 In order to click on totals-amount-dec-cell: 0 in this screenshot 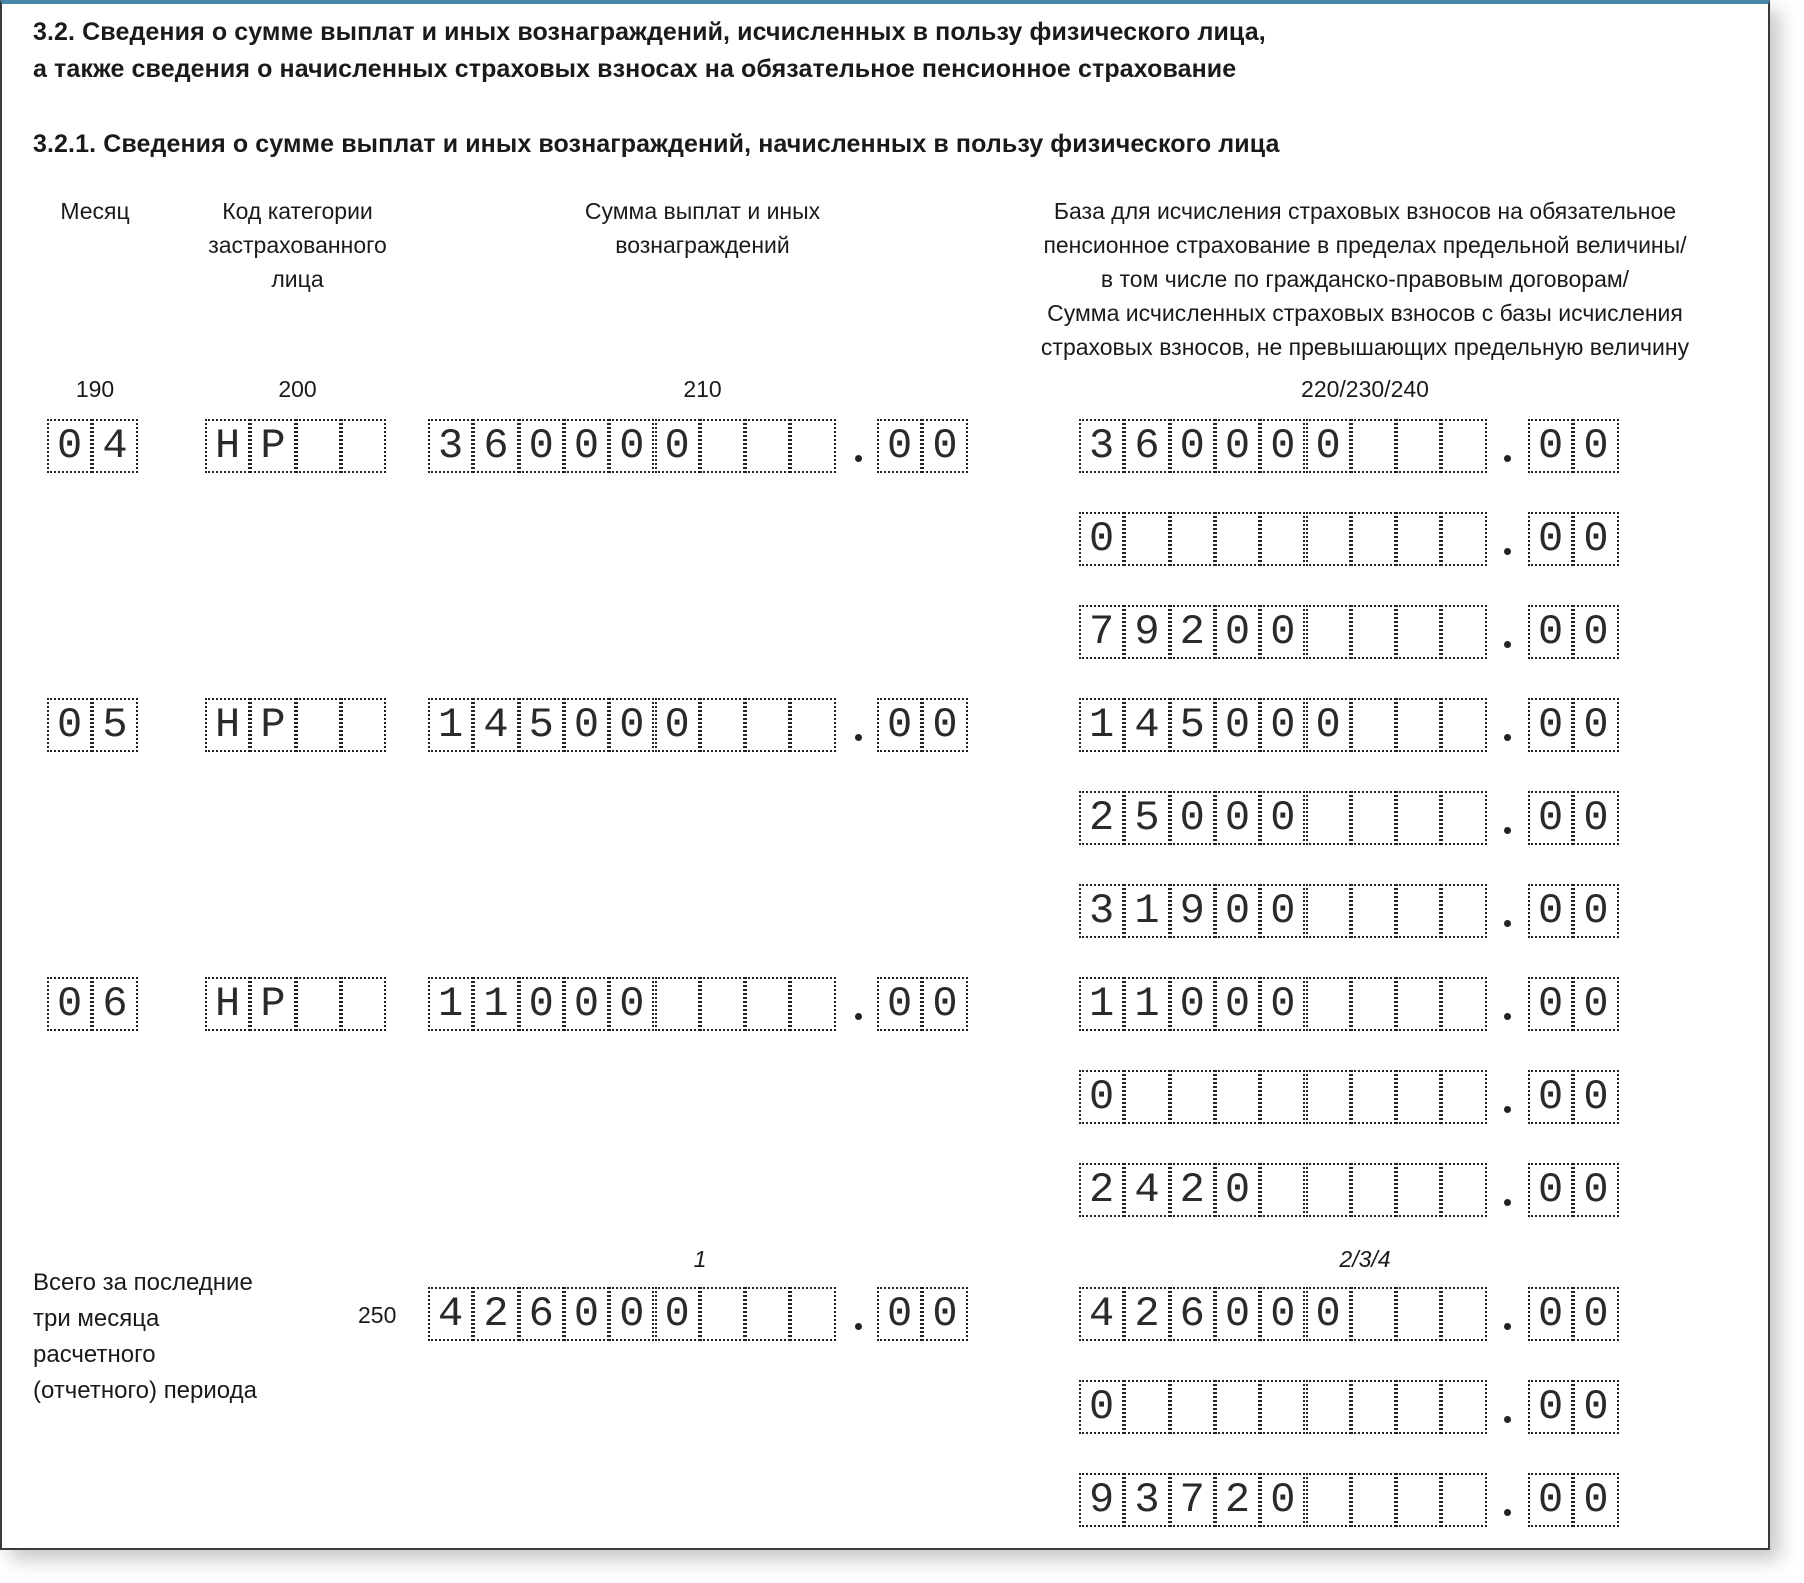, I will do `click(945, 1314)`.